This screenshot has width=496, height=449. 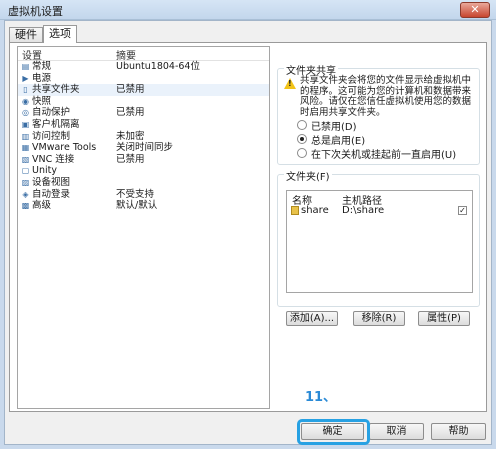 I want to click on list-item: ▣ 客户机隔离, so click(x=143, y=125).